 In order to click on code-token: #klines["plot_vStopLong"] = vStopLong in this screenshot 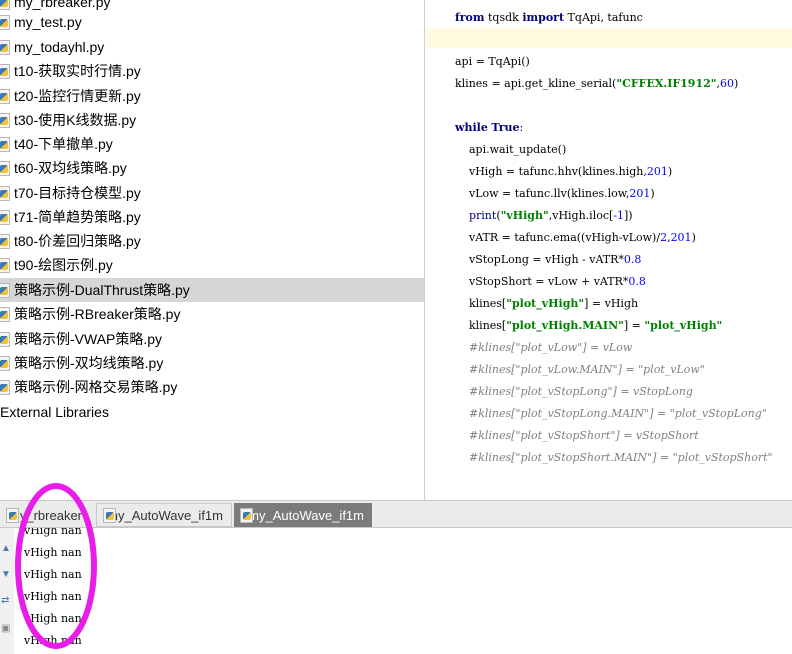, I will do `click(574, 391)`.